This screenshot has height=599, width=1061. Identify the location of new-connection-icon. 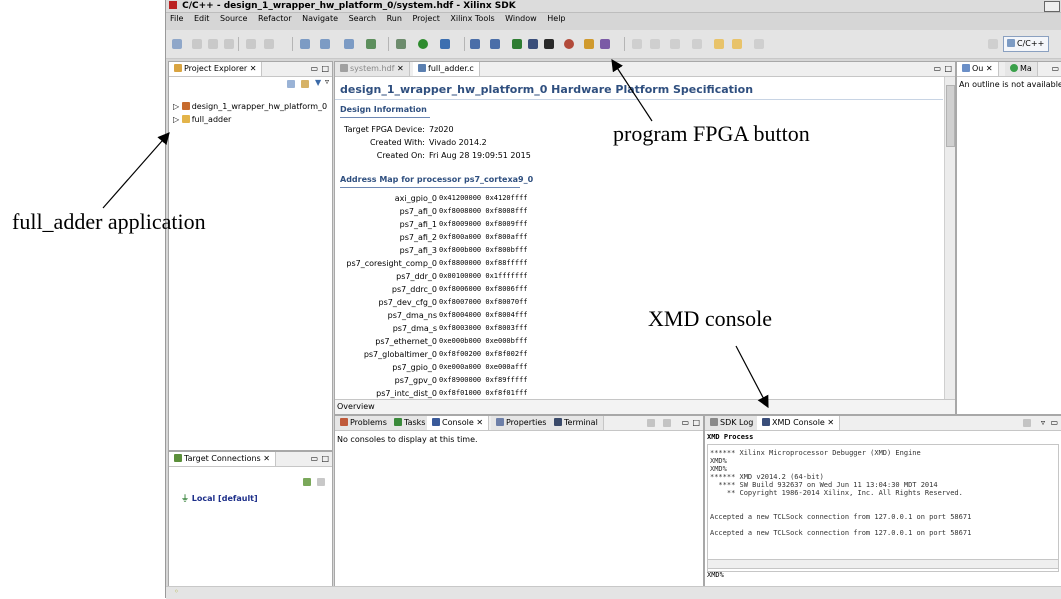
(307, 482).